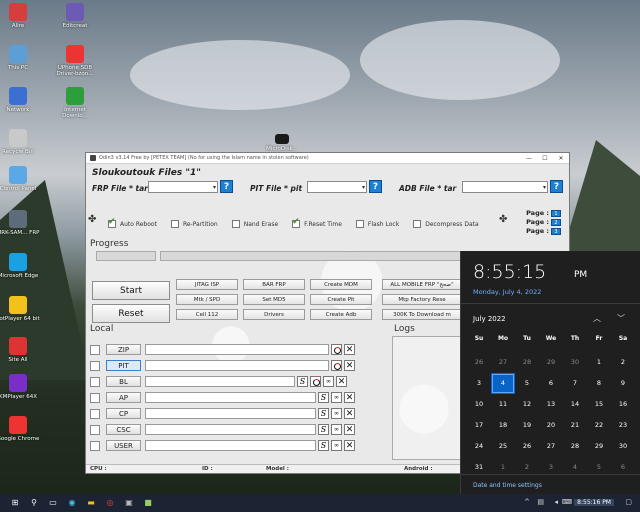  What do you see at coordinates (599, 383) in the screenshot?
I see `calendar-day: 8` at bounding box center [599, 383].